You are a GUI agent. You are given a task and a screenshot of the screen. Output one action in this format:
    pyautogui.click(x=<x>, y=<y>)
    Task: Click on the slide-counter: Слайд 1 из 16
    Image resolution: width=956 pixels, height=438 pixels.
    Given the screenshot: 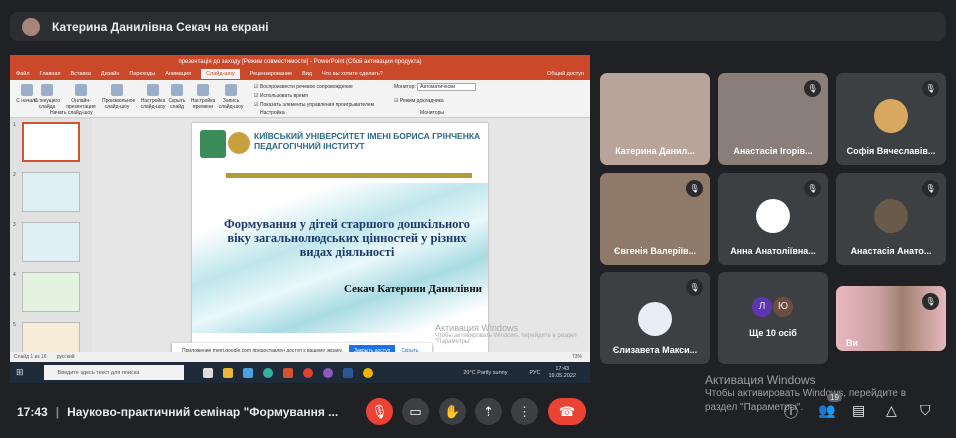 What is the action you would take?
    pyautogui.click(x=30, y=357)
    